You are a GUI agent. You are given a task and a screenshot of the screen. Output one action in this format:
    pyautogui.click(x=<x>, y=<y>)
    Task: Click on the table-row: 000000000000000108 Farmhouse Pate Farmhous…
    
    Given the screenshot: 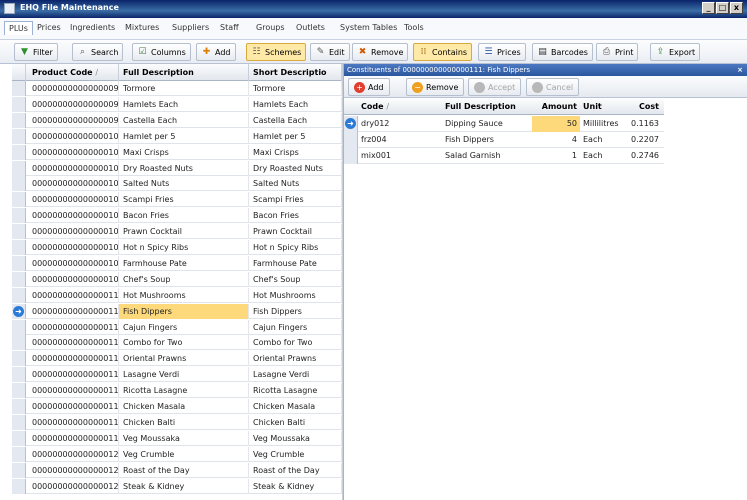 What is the action you would take?
    pyautogui.click(x=177, y=263)
    